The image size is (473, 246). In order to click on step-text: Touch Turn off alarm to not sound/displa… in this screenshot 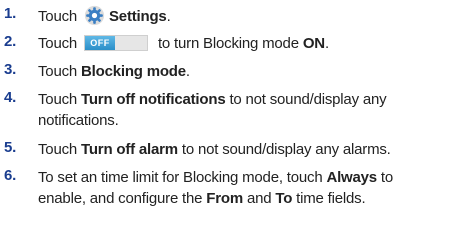, I will do `click(214, 149)`.